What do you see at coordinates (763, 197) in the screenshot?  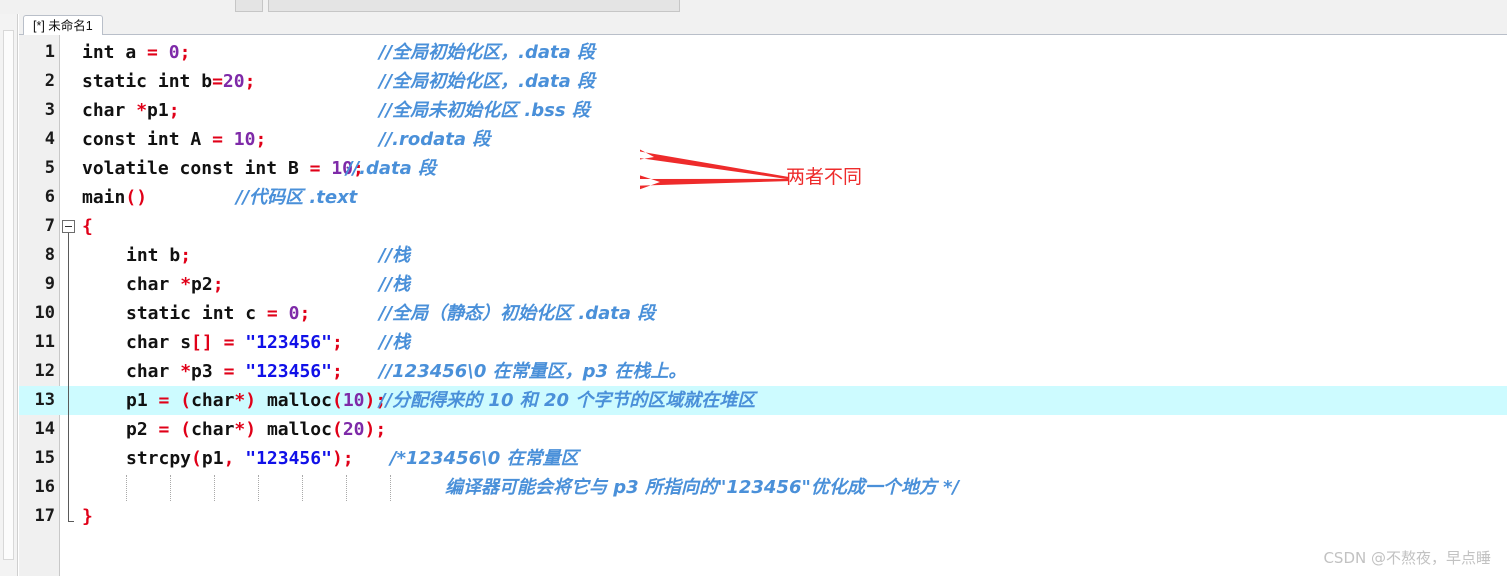 I see `code-line: 6 main() //代码区 .text` at bounding box center [763, 197].